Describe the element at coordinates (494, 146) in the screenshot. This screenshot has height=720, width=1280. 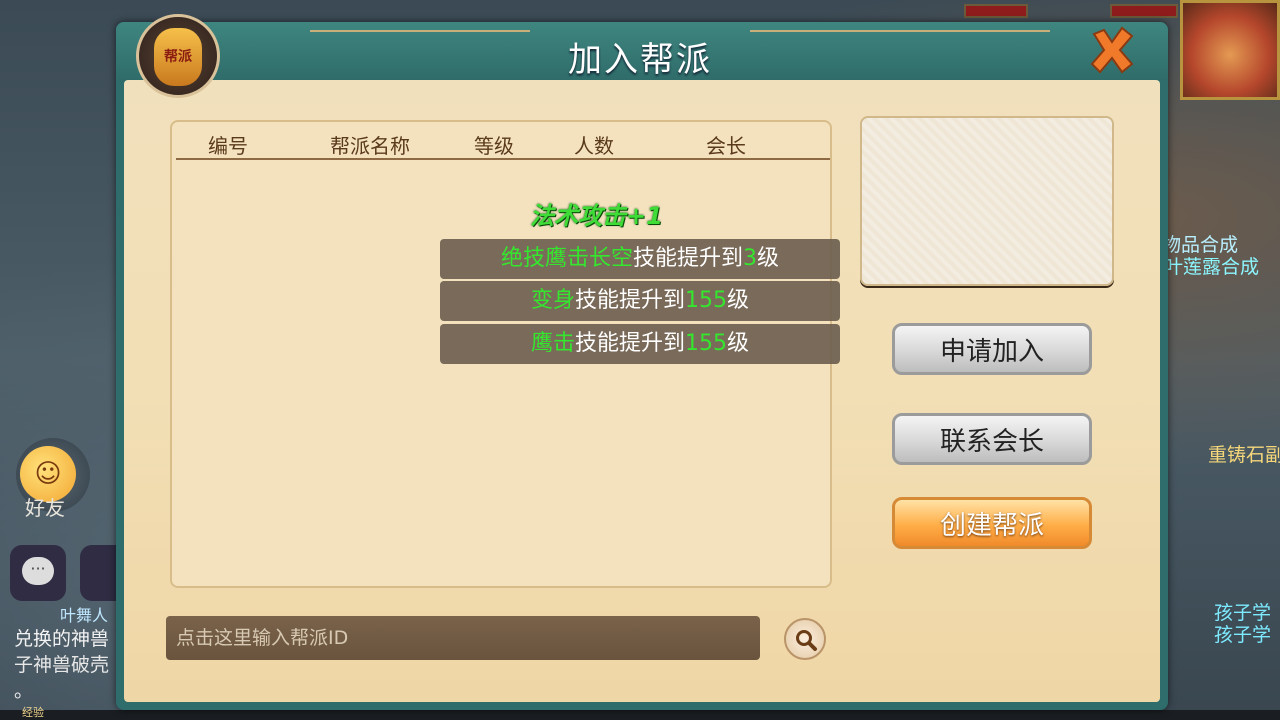
I see `column-header-level: 等级` at that location.